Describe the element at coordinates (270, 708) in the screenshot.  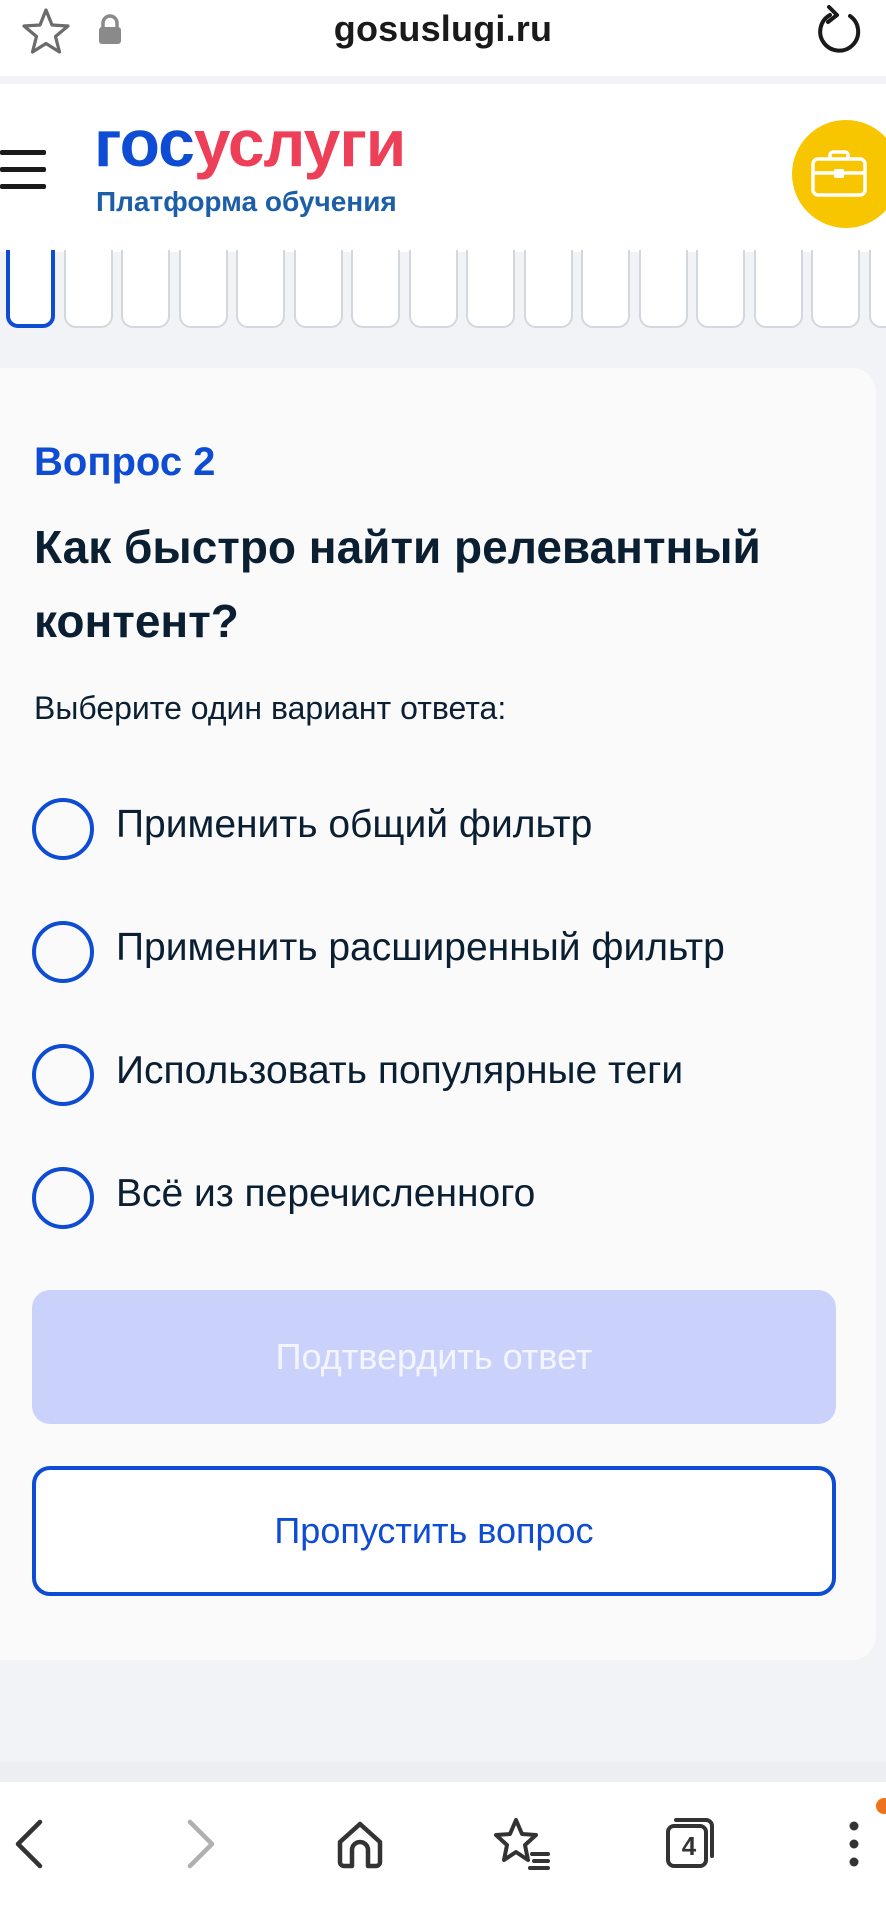
I see `question-hint: Выберите один вариант ответа:` at that location.